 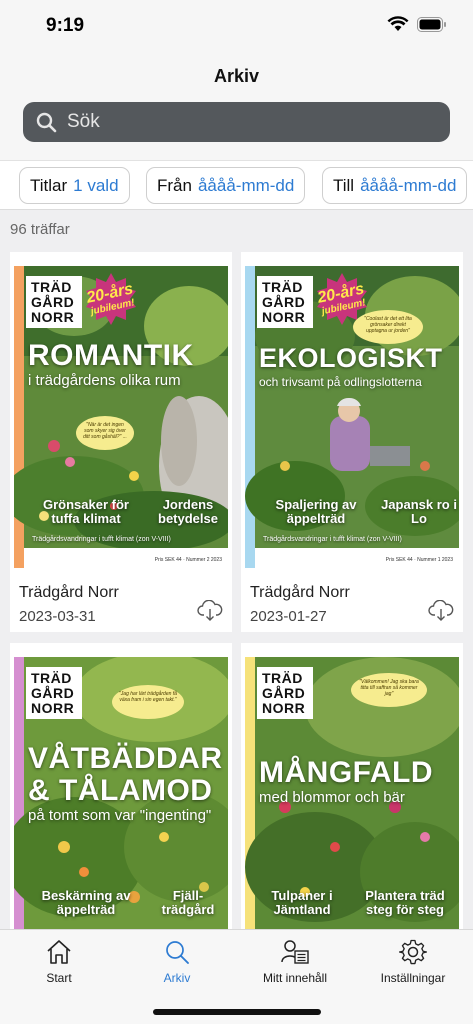 I want to click on filter-from-label: Från, so click(x=174, y=185).